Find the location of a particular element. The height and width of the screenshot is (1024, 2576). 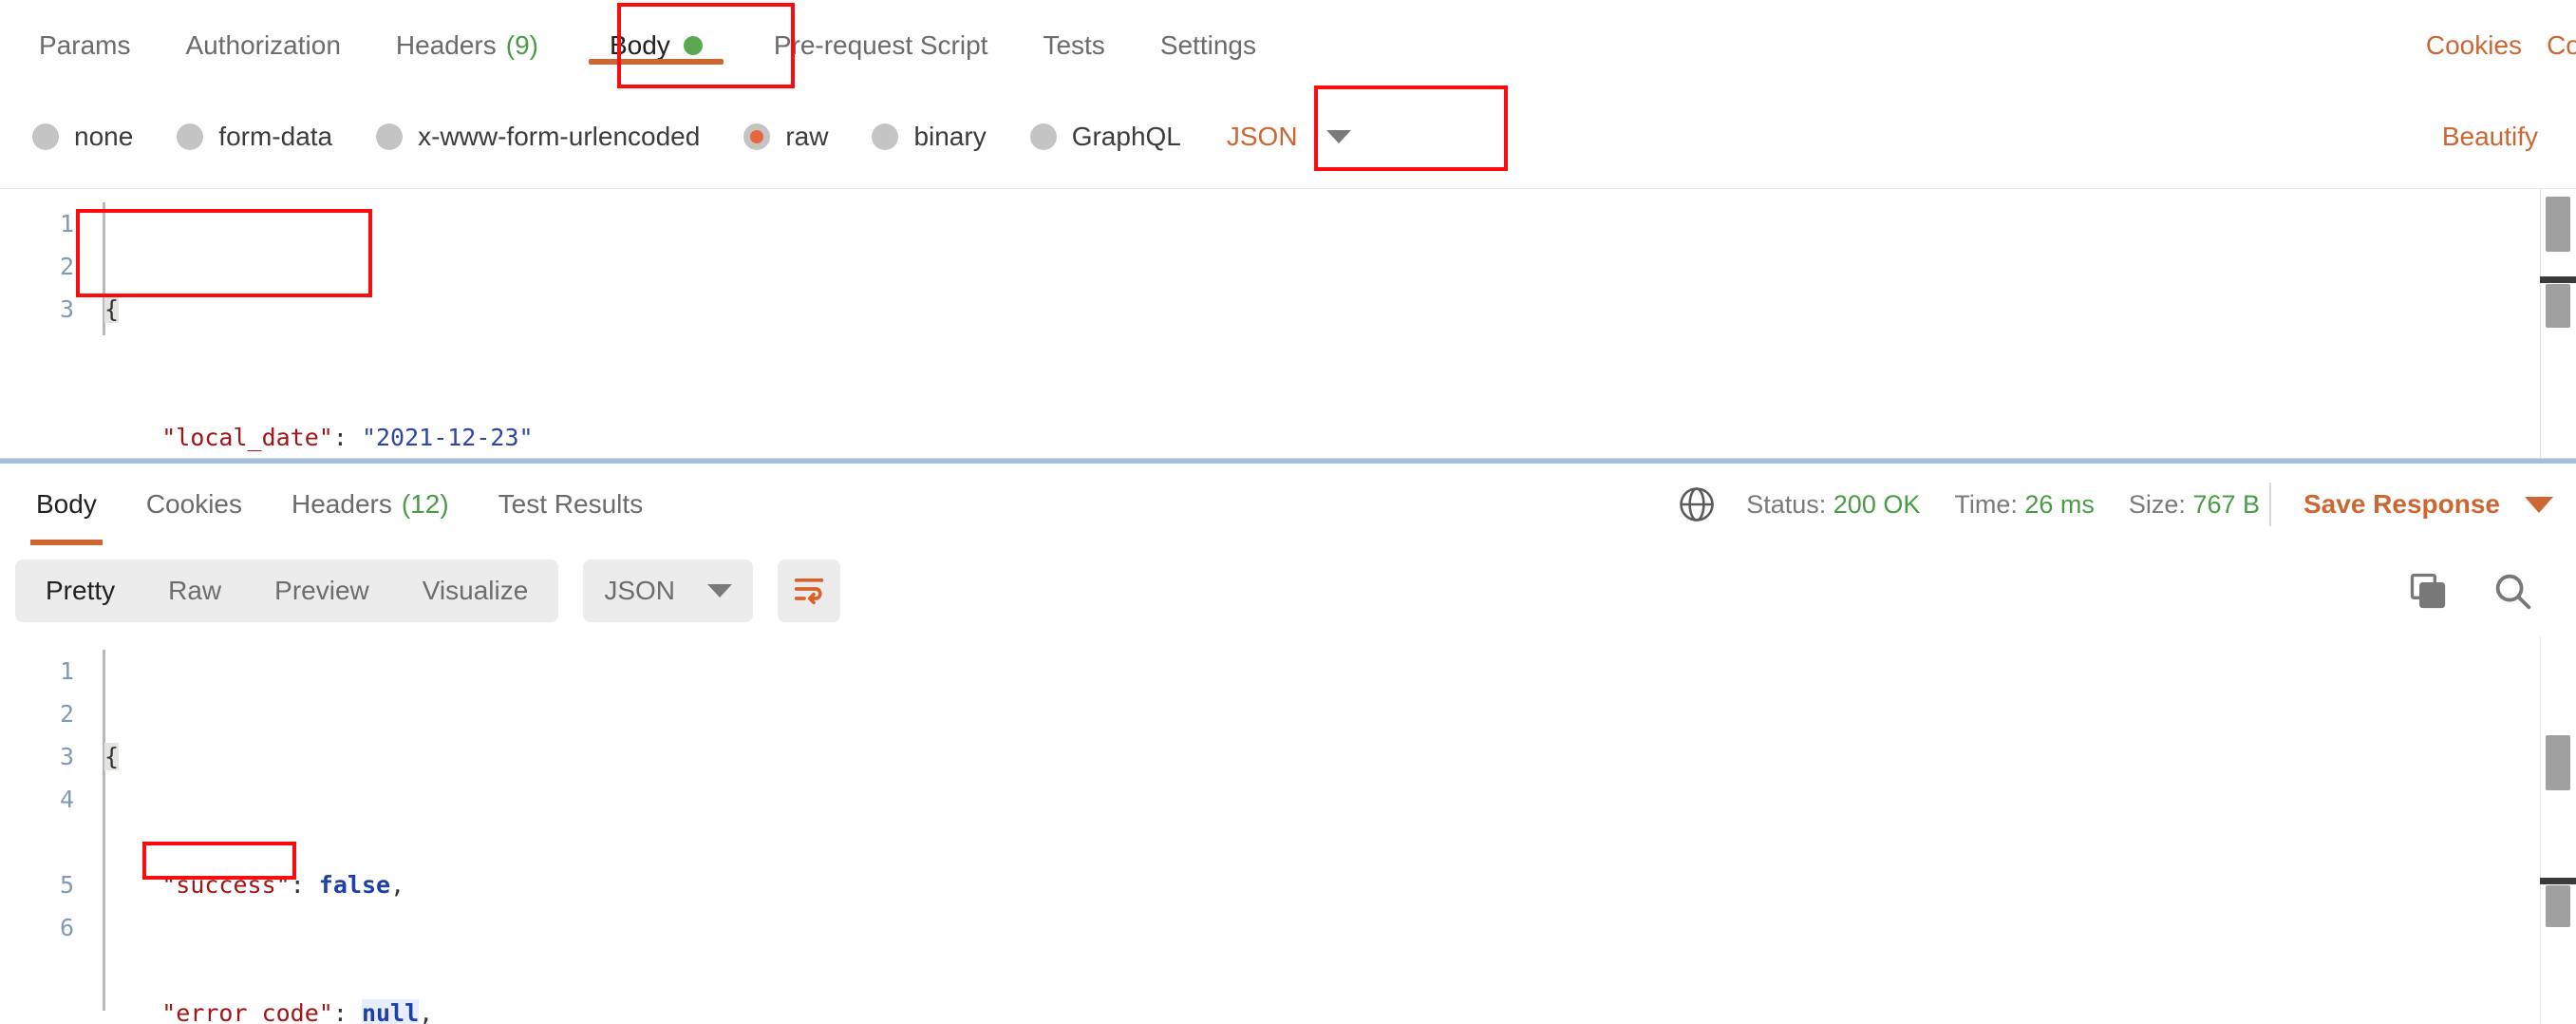

body-type-graphql: GraphQL is located at coordinates (1105, 137).